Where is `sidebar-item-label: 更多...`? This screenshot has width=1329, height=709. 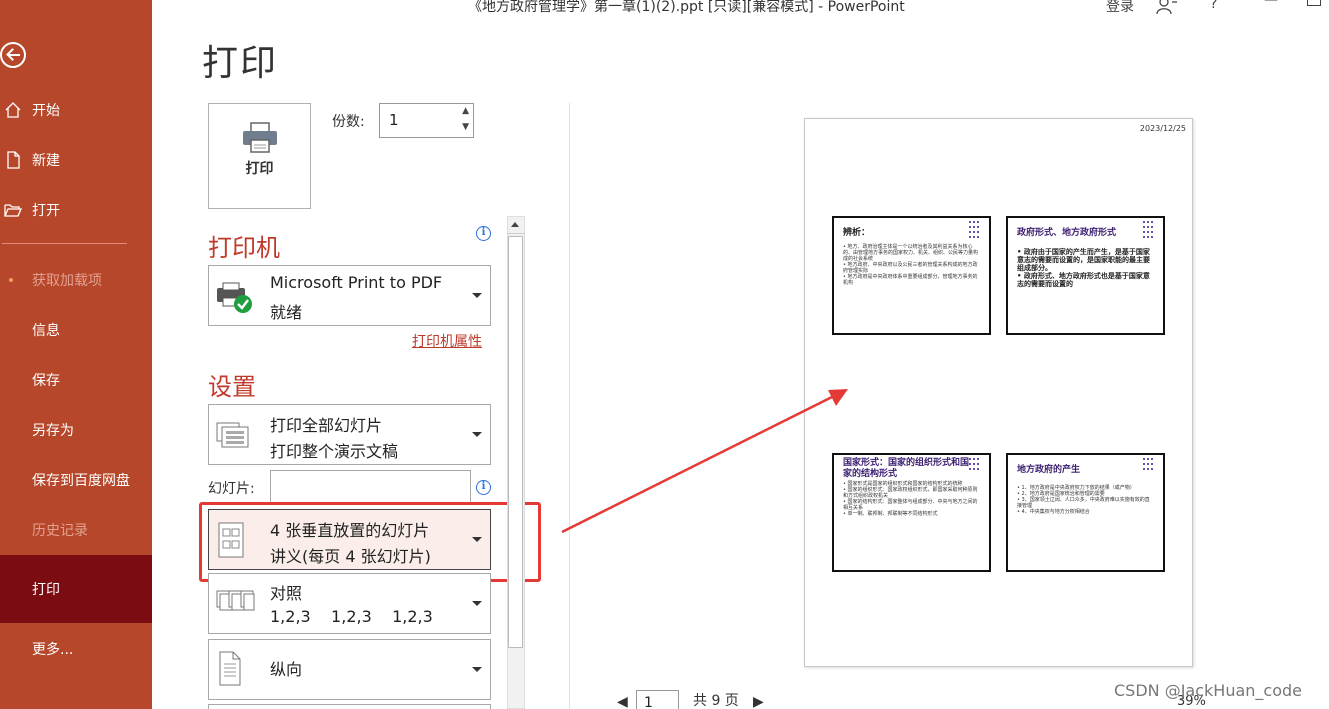 sidebar-item-label: 更多... is located at coordinates (53, 650).